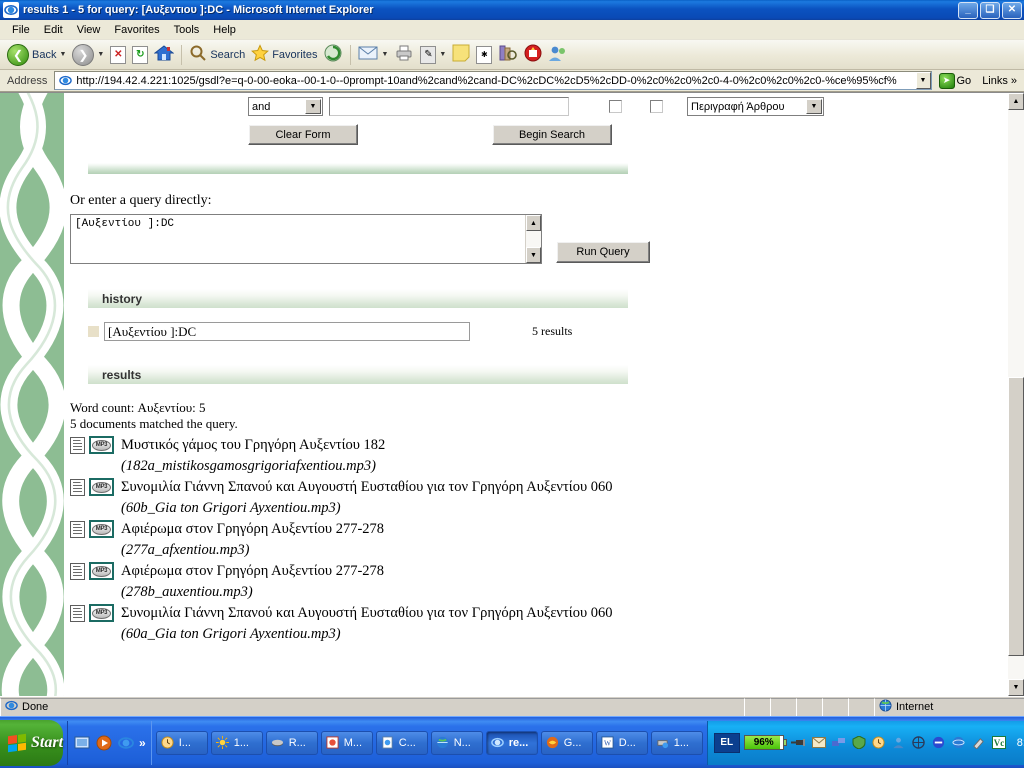 This screenshot has width=1024, height=768. I want to click on language-indicator: EL, so click(726, 742).